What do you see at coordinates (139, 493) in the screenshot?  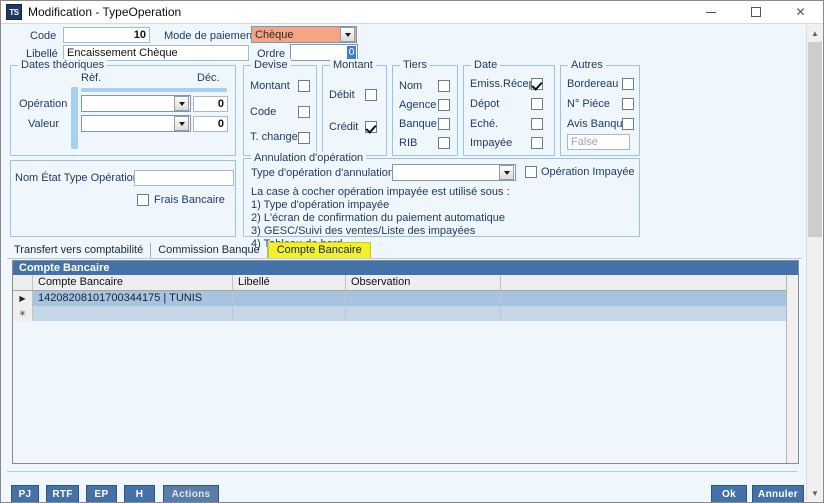 I see `h-button: H` at bounding box center [139, 493].